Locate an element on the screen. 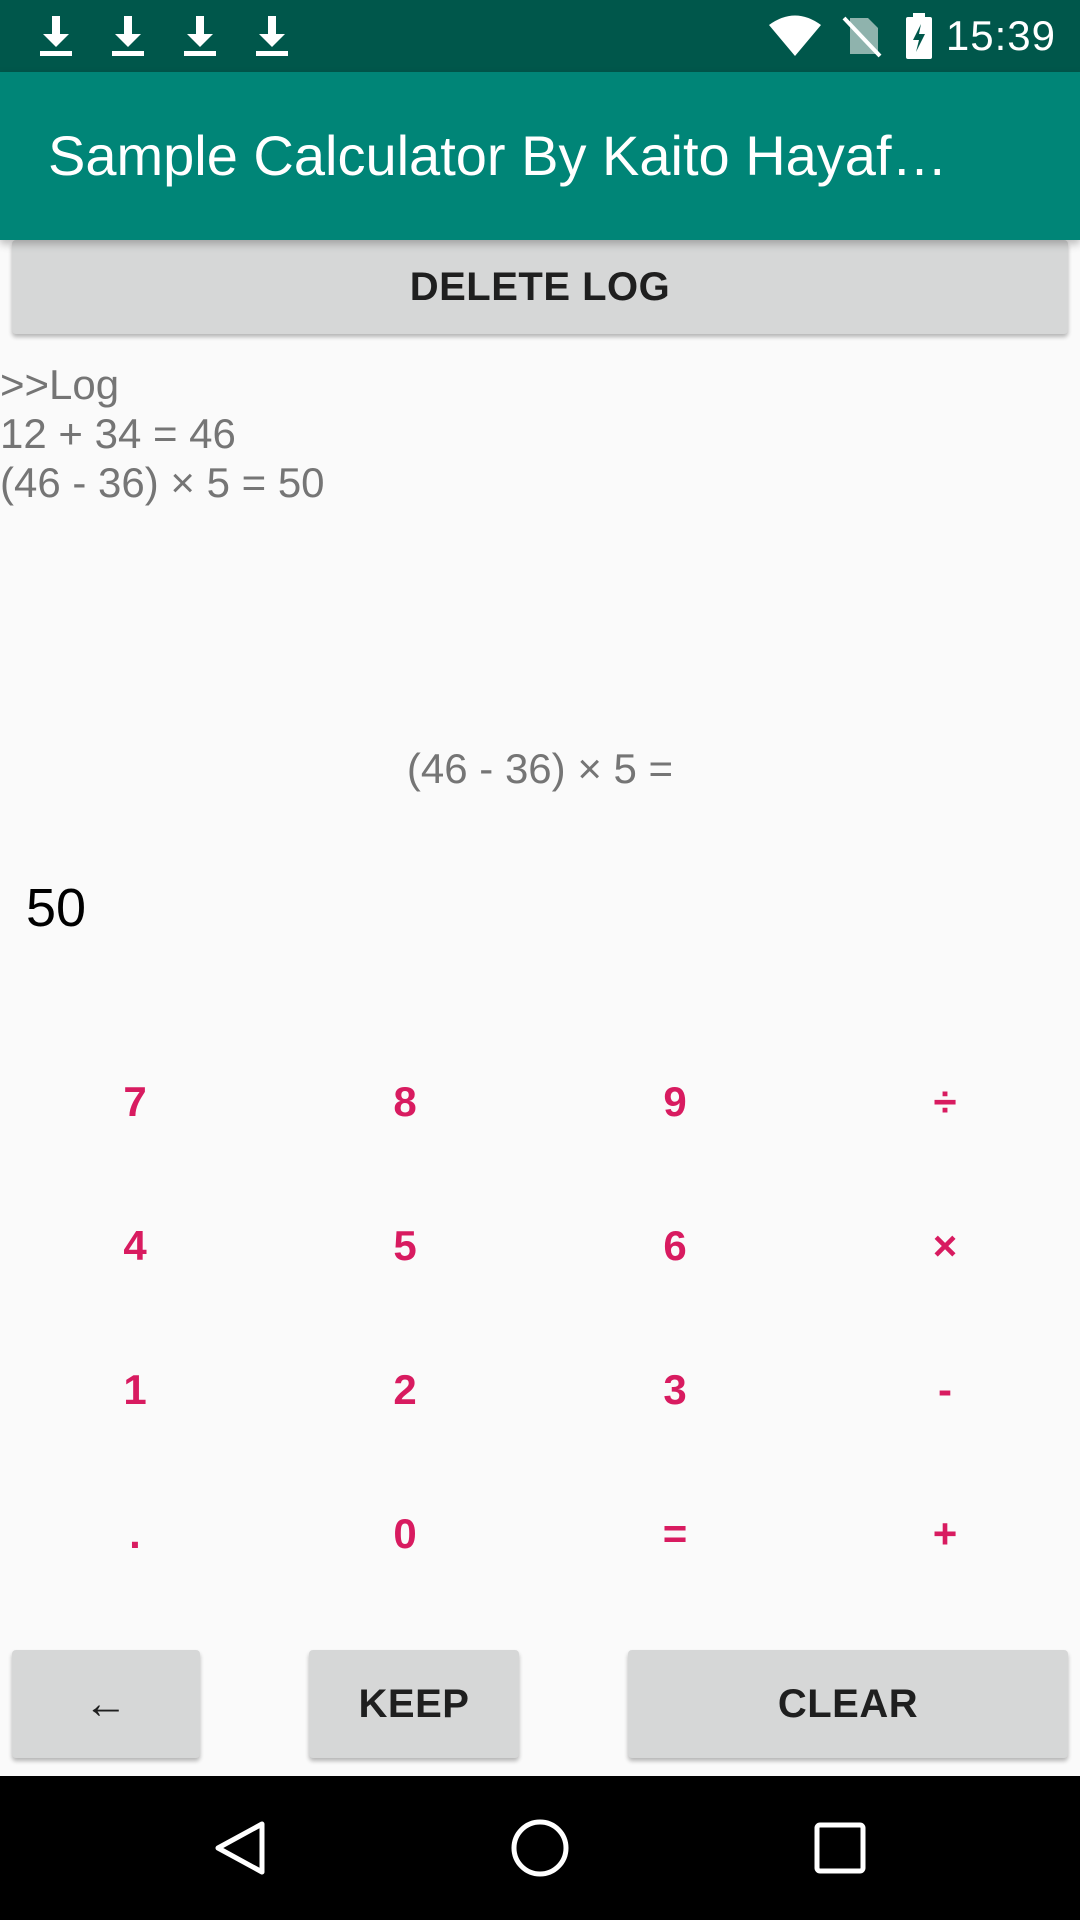  key-4: 4 is located at coordinates (135, 1246).